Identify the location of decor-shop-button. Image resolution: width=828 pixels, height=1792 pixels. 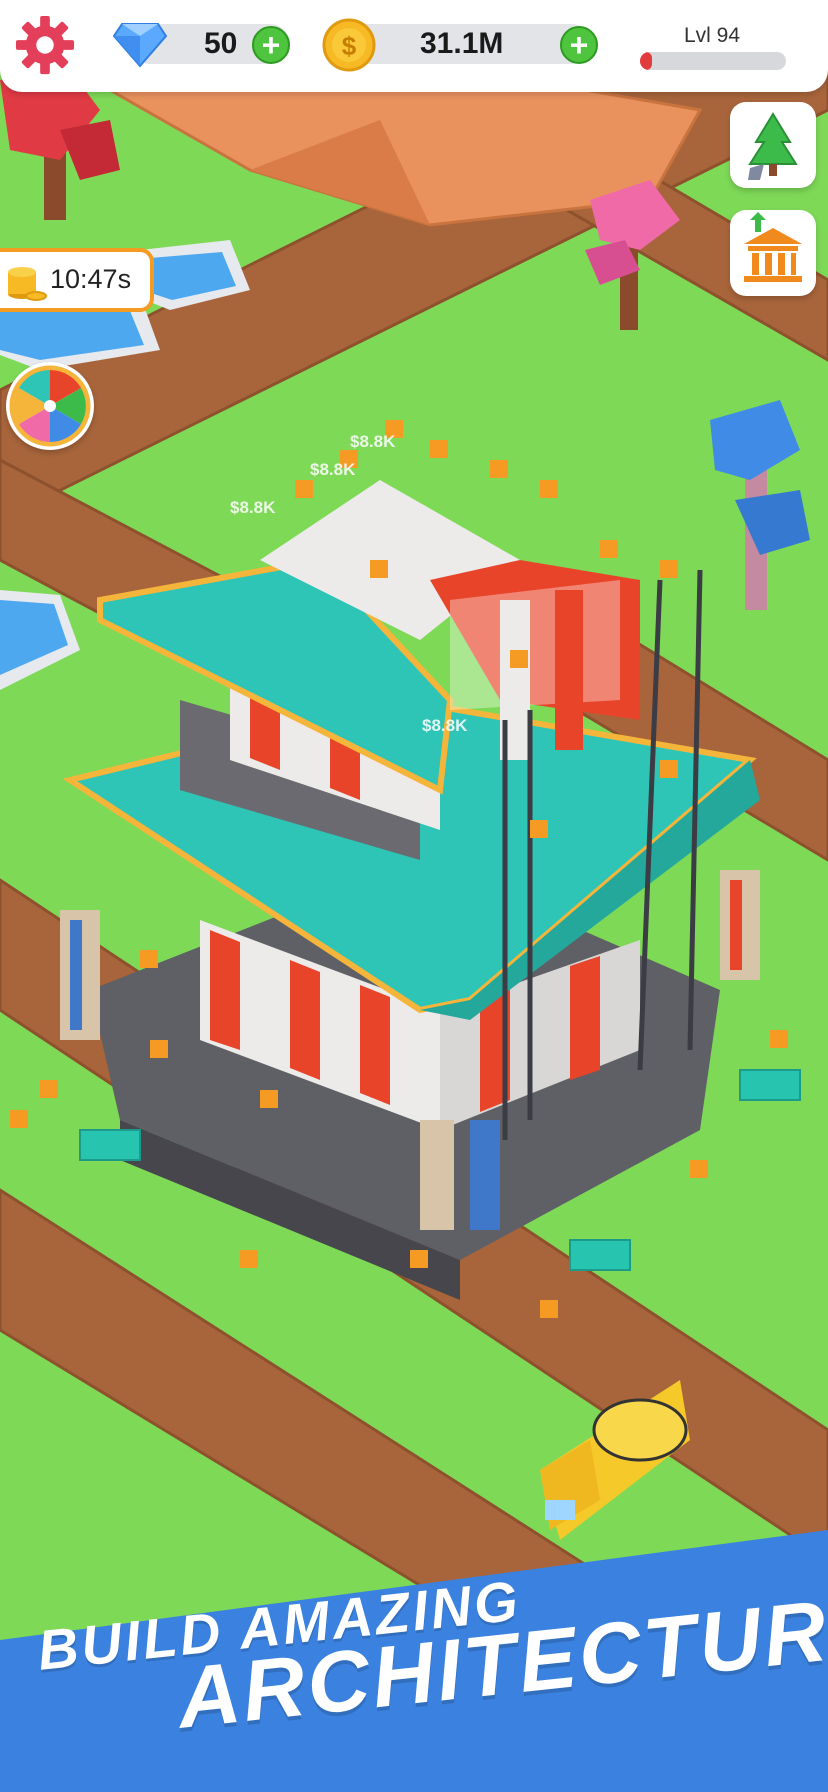
(773, 145).